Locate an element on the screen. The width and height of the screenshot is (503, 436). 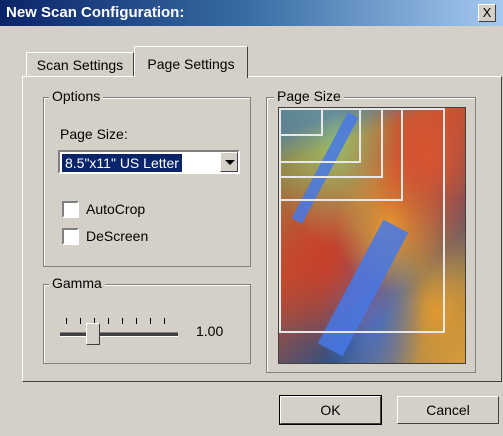
tab-scan-settings: Scan Settings is located at coordinates (80, 65).